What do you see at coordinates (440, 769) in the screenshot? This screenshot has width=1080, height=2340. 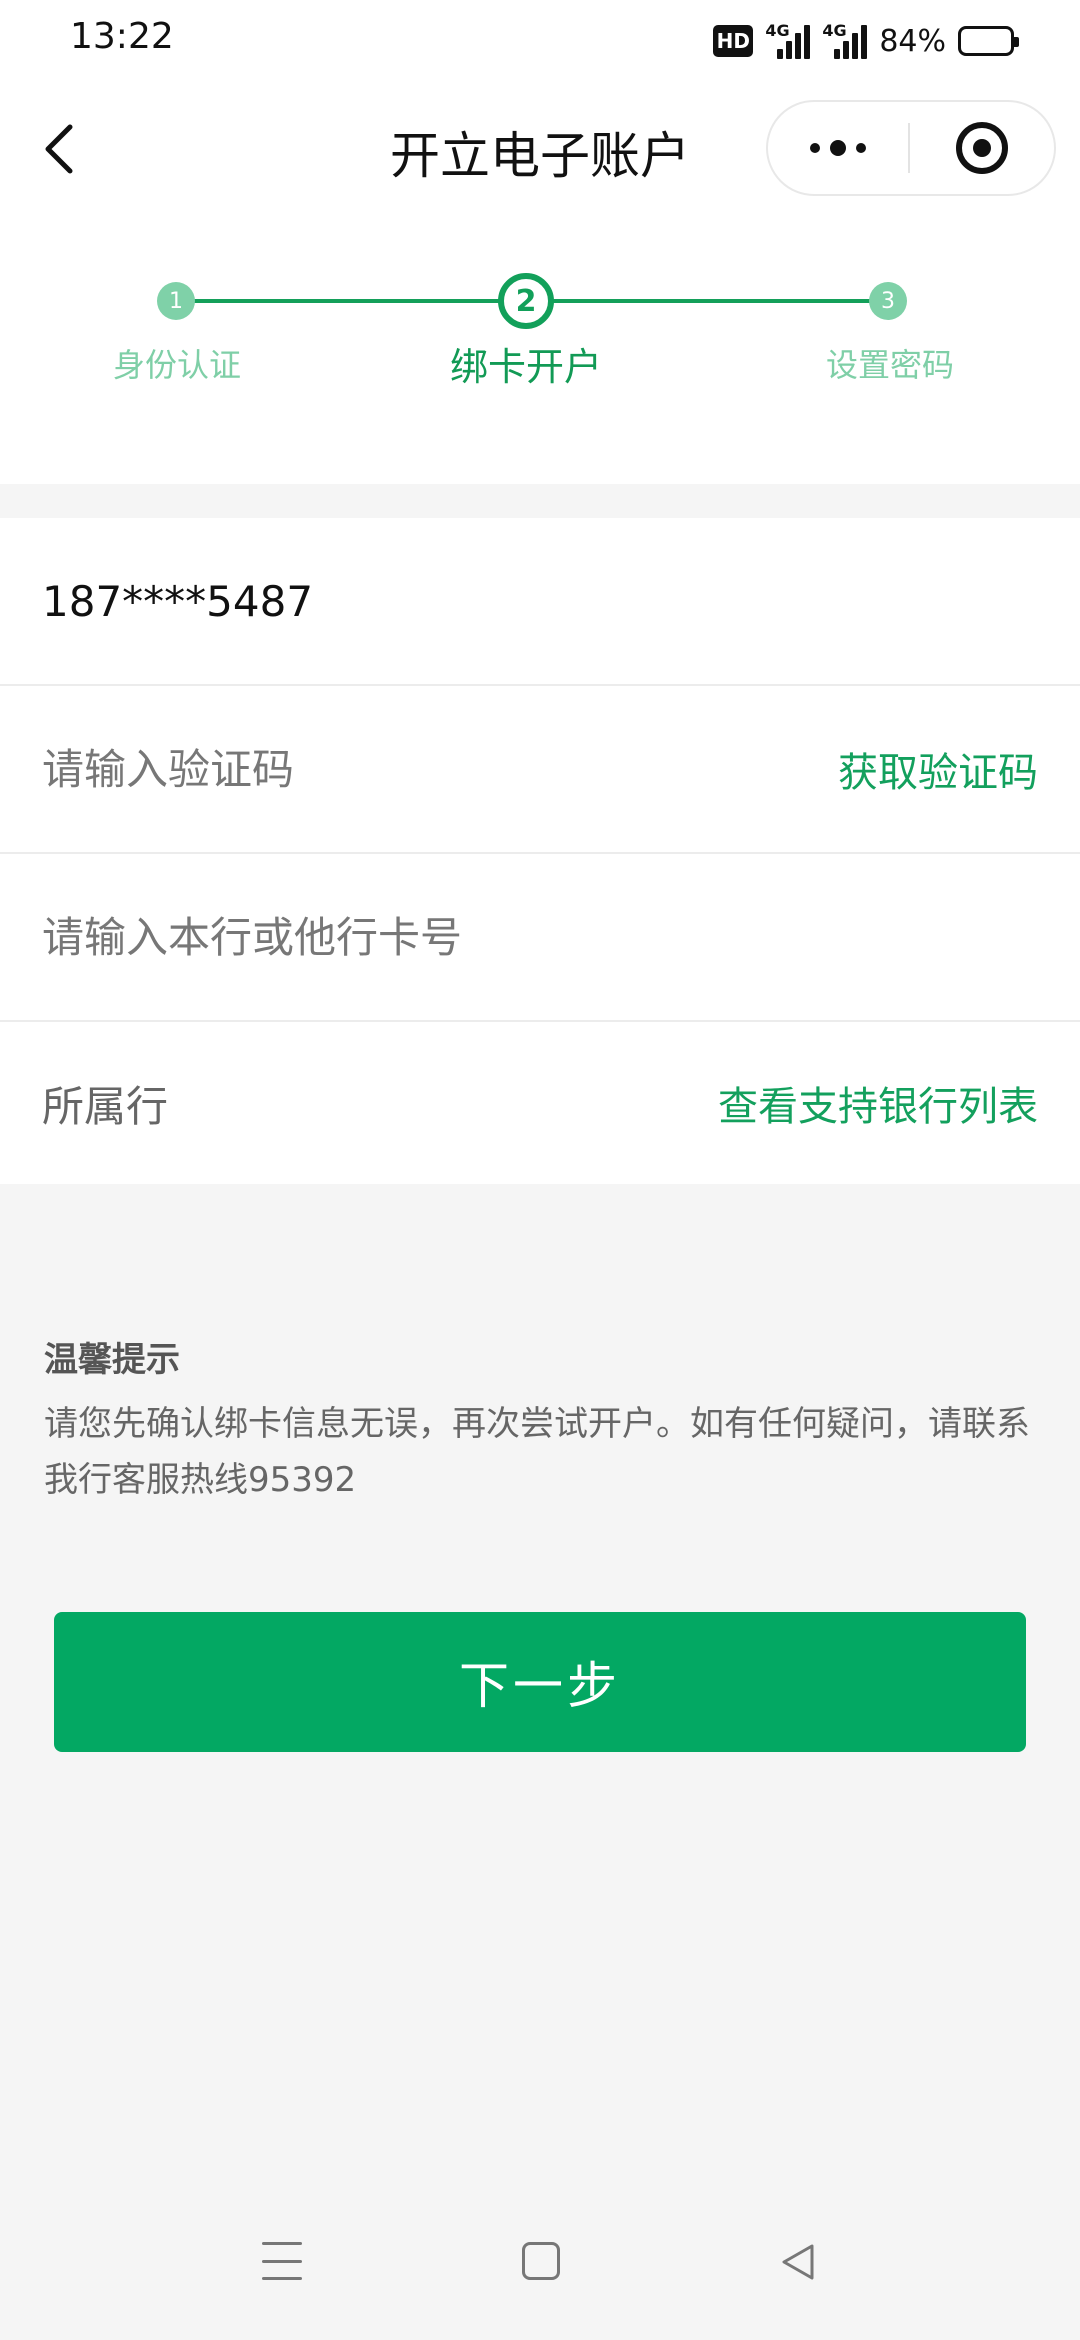 I see `verification-code-input` at bounding box center [440, 769].